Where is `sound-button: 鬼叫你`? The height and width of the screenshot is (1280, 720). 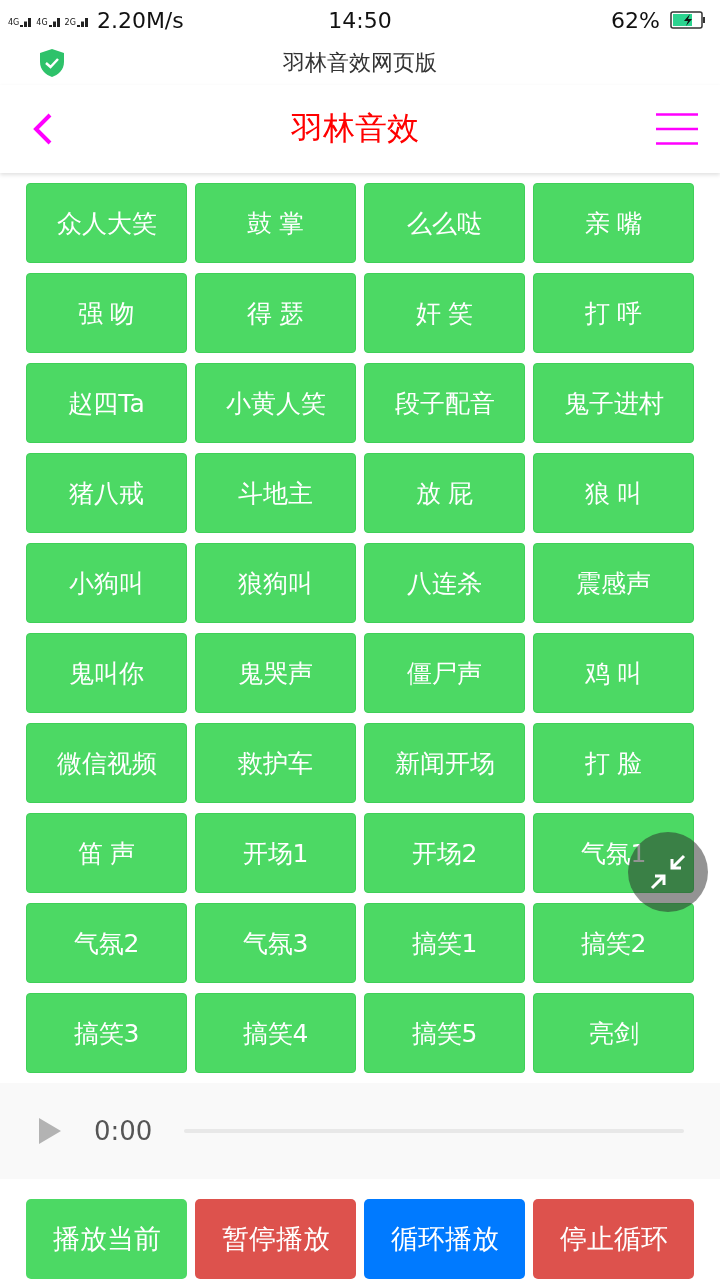 sound-button: 鬼叫你 is located at coordinates (106, 673).